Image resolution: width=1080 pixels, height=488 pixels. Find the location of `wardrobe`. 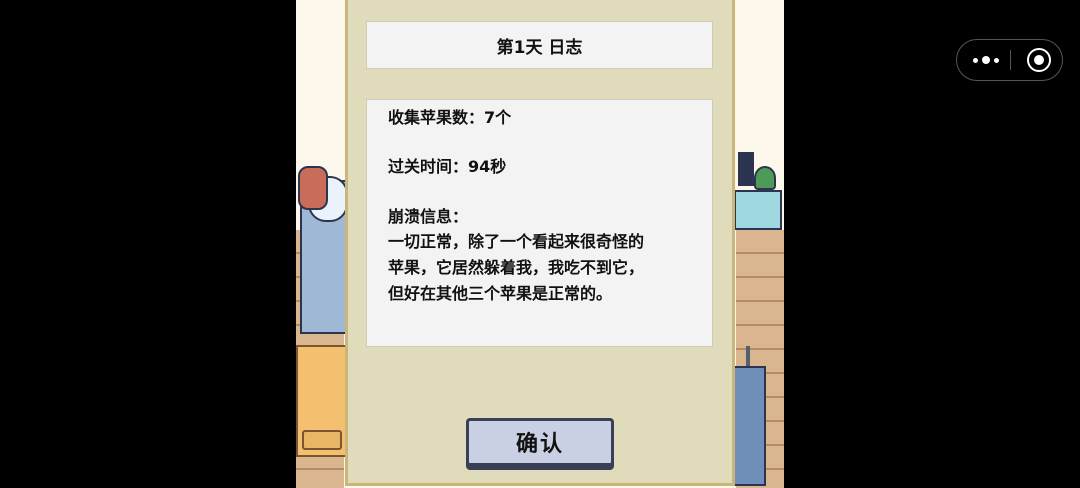

wardrobe is located at coordinates (749, 426).